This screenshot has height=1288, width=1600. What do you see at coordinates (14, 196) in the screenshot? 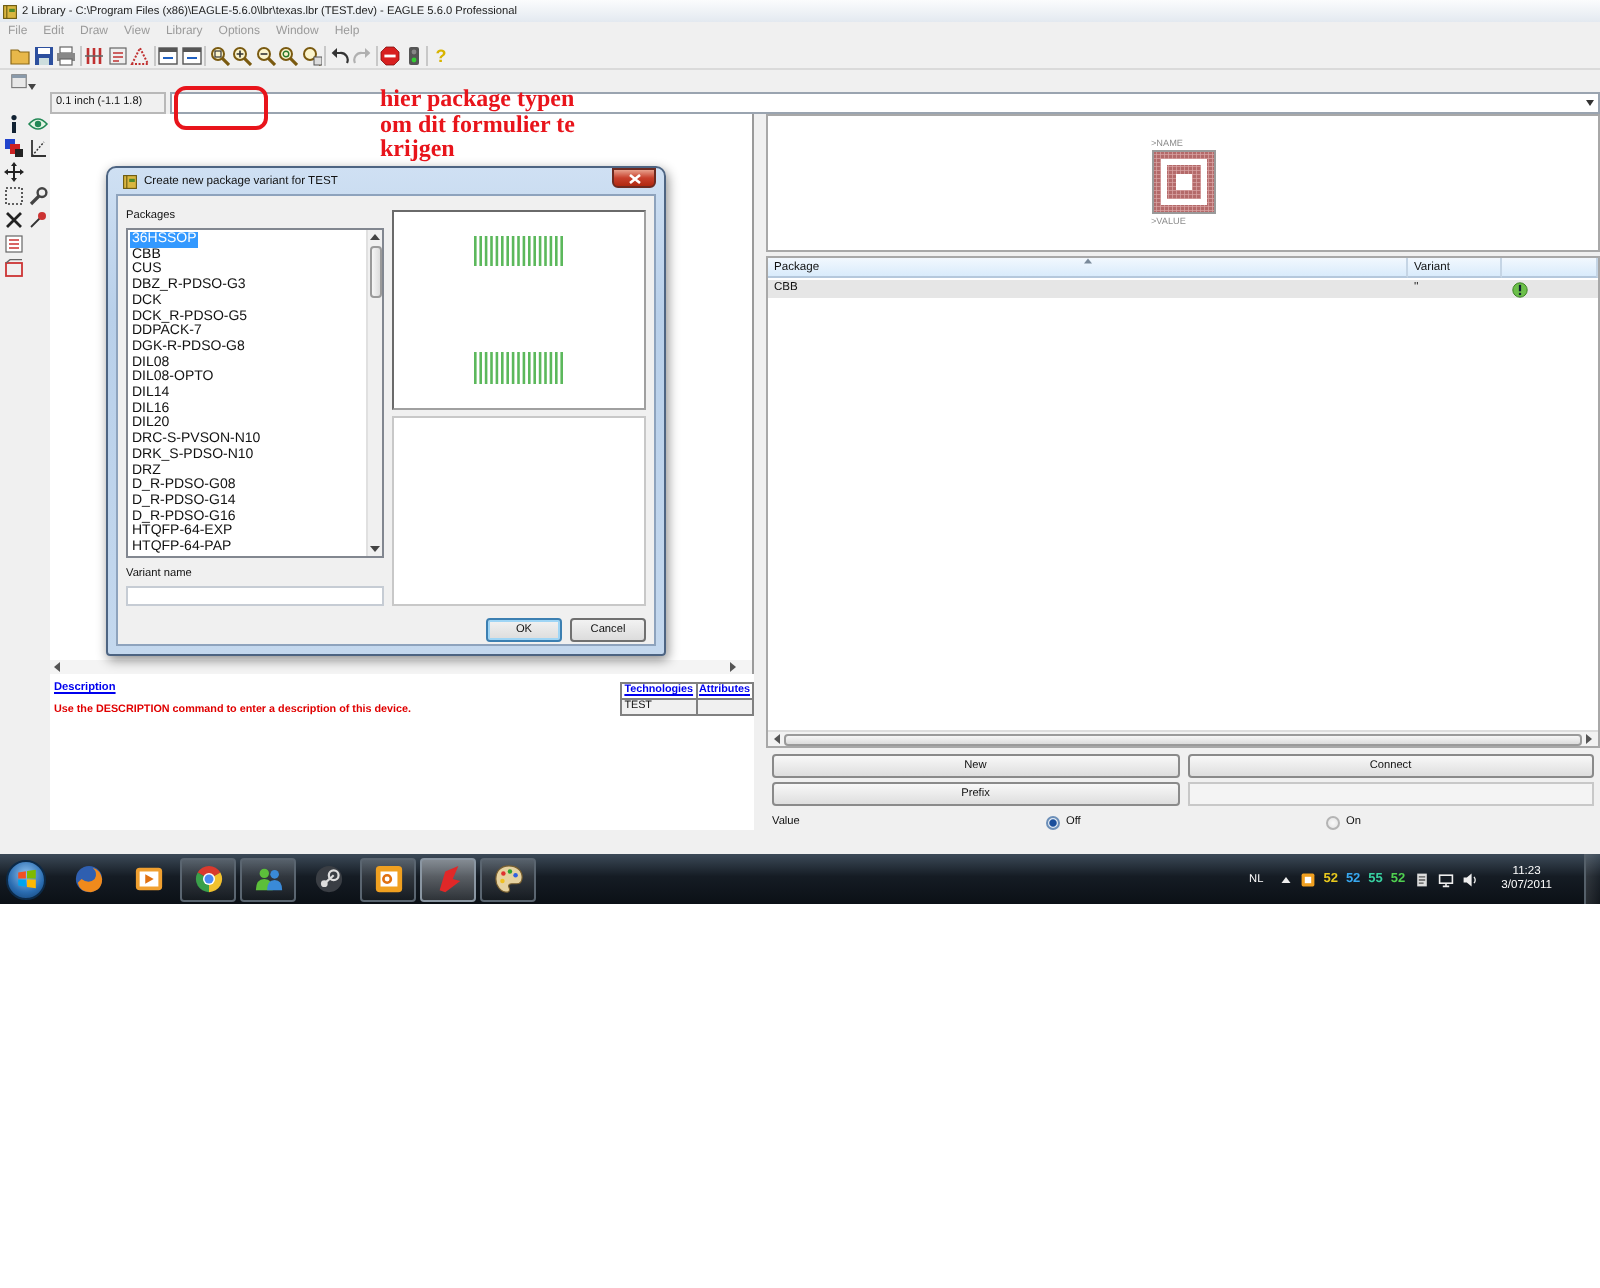
I see `selection-icon` at bounding box center [14, 196].